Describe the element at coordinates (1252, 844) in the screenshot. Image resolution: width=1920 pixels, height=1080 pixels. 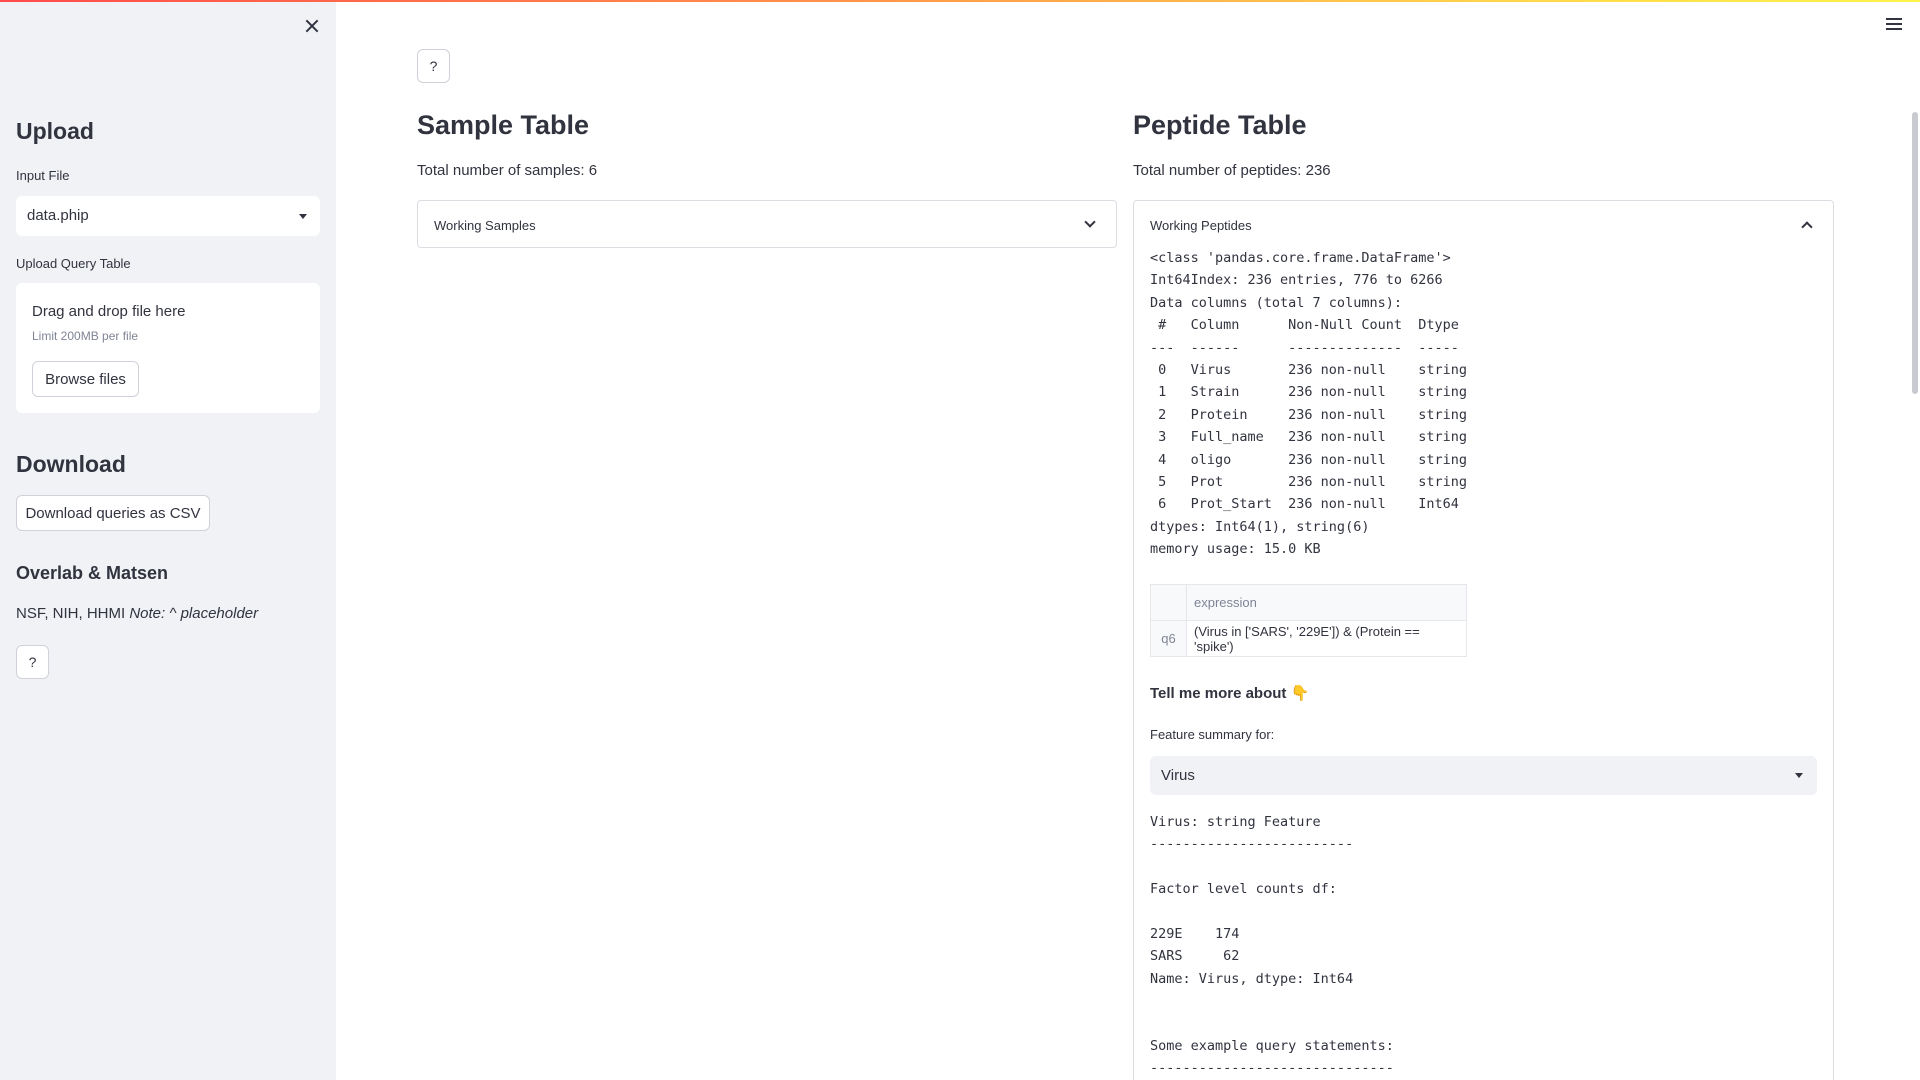
I see `code-line: -------------------------` at that location.